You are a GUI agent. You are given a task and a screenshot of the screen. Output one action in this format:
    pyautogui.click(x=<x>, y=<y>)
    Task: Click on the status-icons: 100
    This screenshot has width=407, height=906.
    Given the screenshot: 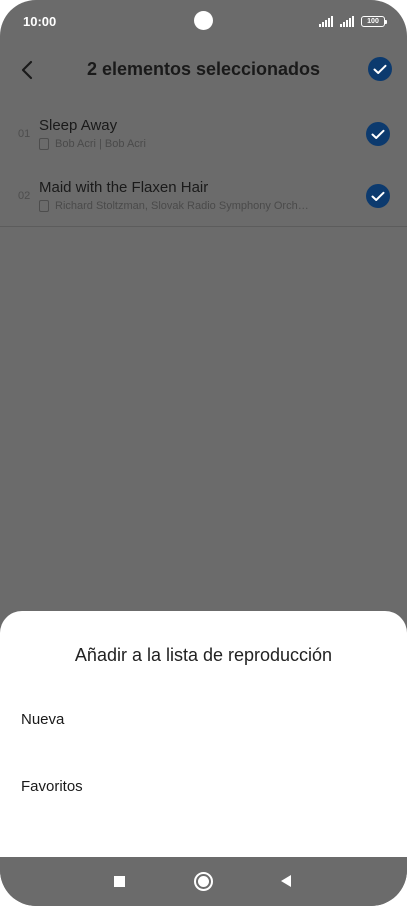 What is the action you would take?
    pyautogui.click(x=353, y=21)
    